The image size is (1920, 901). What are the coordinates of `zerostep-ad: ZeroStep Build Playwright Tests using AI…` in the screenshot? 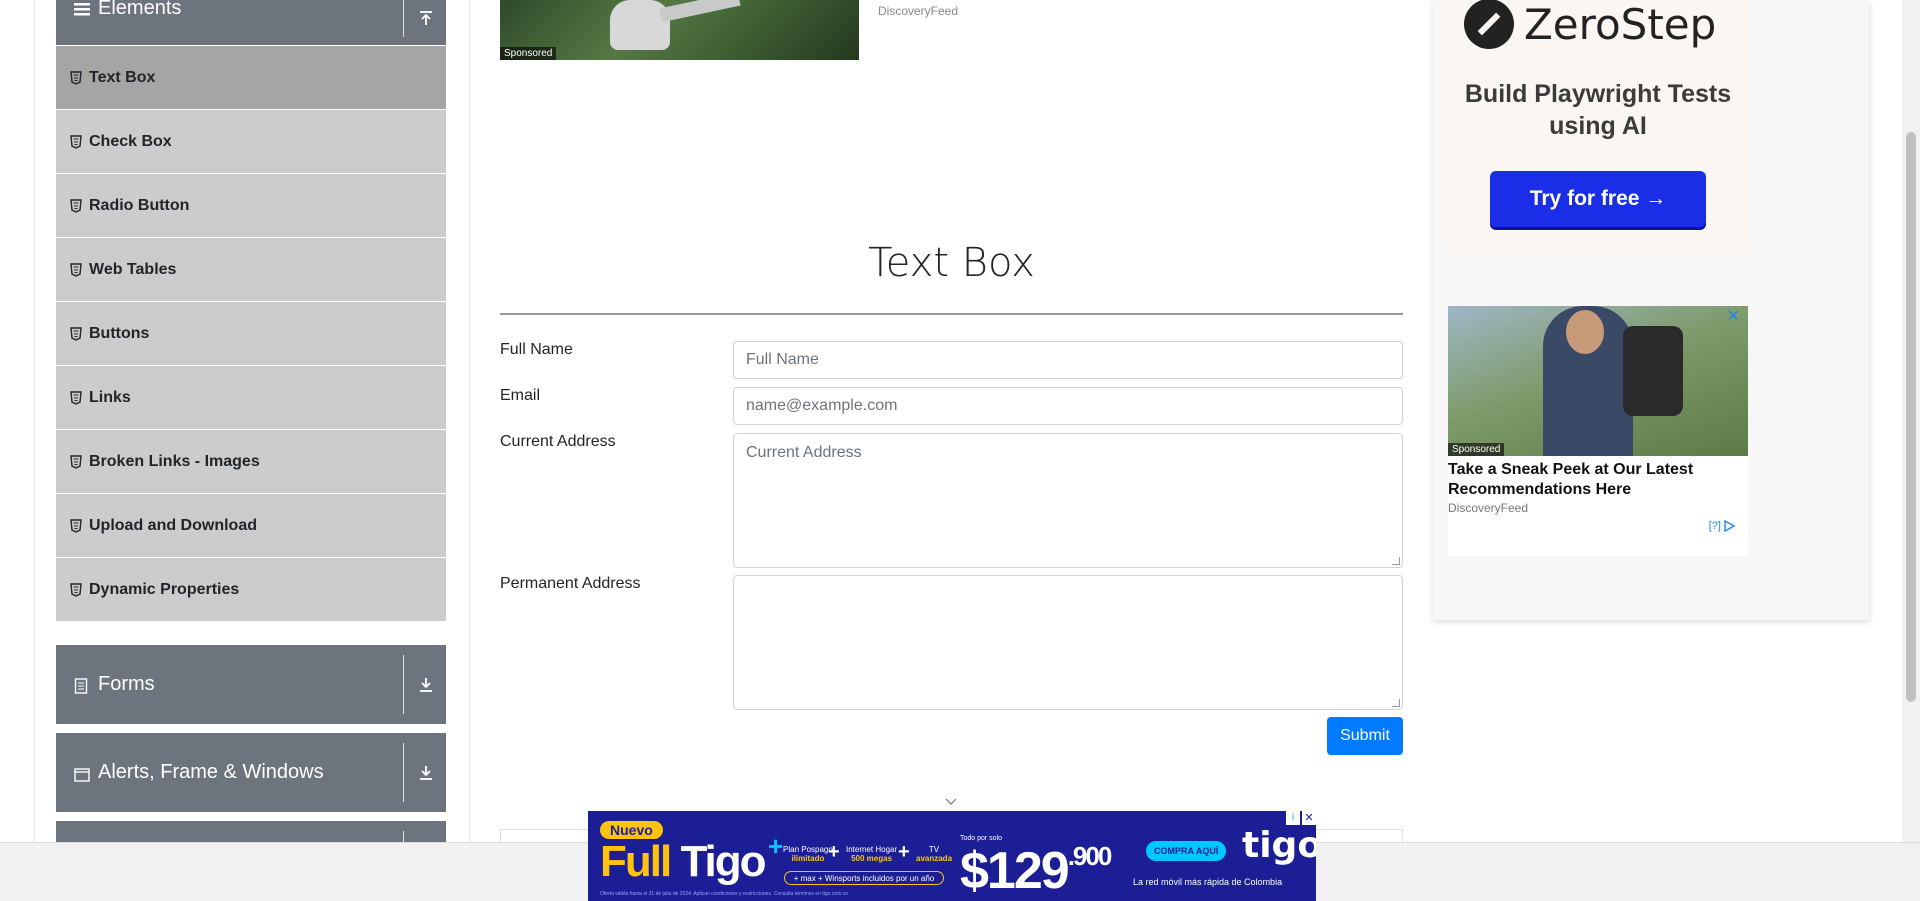 It's located at (1598, 127).